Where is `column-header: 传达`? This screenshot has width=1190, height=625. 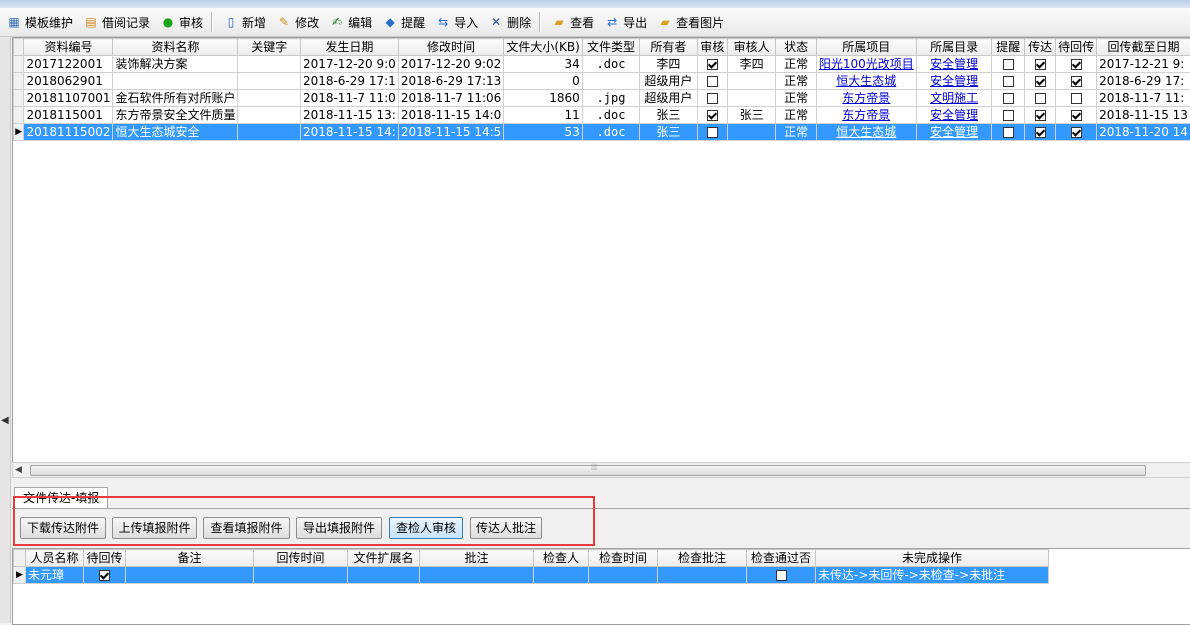 column-header: 传达 is located at coordinates (1040, 47).